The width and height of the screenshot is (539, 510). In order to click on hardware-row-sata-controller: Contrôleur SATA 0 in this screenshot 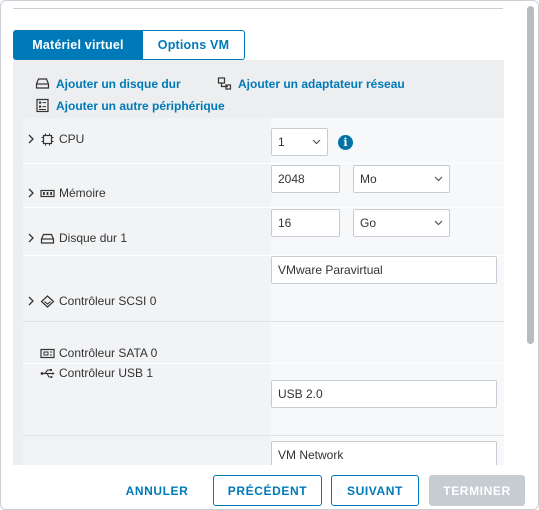, I will do `click(263, 343)`.